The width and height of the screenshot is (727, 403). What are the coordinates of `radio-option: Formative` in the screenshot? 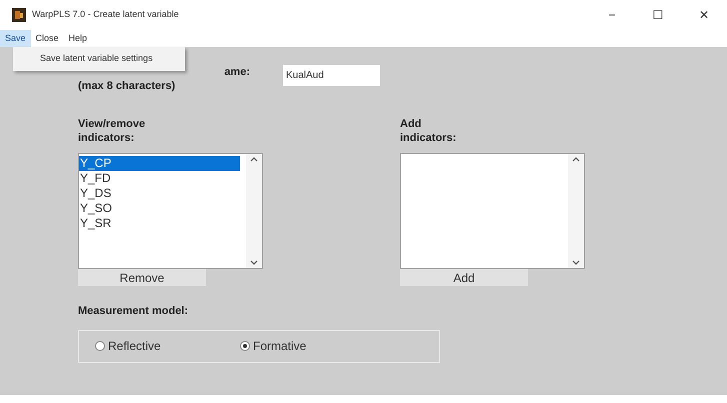 It's located at (290, 346).